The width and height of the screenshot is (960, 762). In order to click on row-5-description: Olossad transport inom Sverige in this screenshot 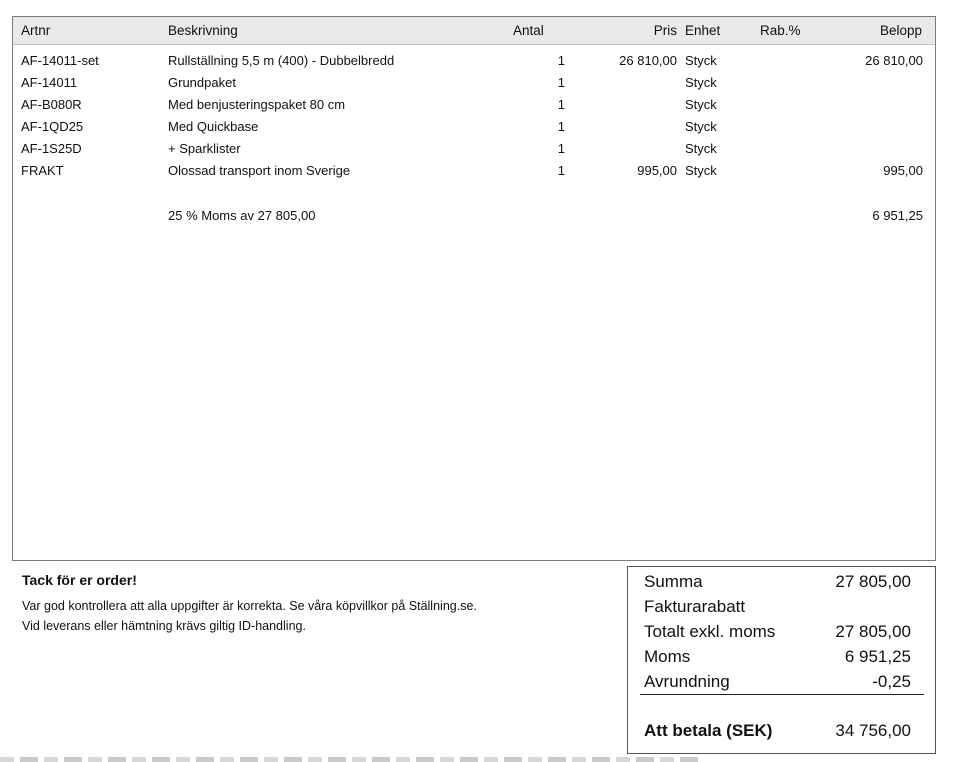, I will do `click(259, 170)`.